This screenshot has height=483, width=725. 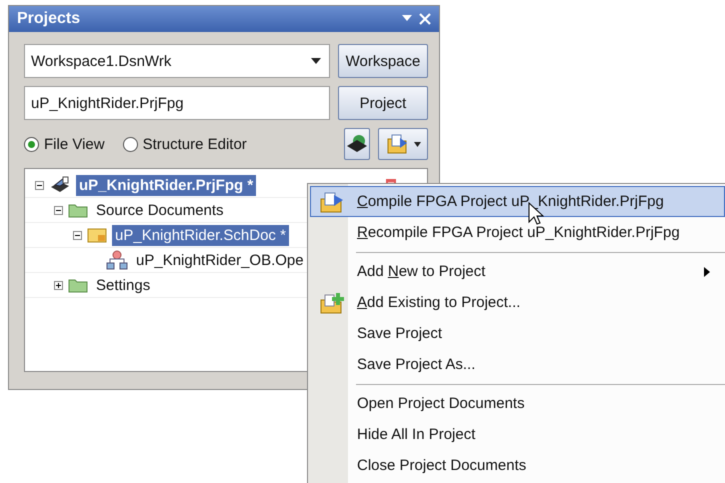 What do you see at coordinates (407, 18) in the screenshot?
I see `dropdown-icon` at bounding box center [407, 18].